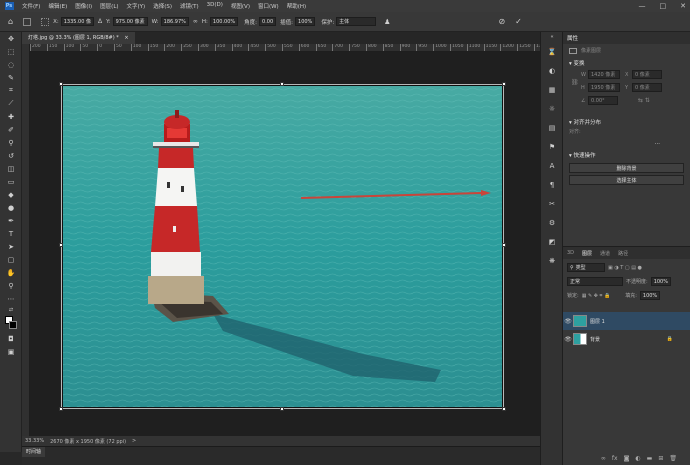 The width and height of the screenshot is (690, 465). Describe the element at coordinates (11, 351) in the screenshot. I see `screen-mode-icon: ▣` at that location.